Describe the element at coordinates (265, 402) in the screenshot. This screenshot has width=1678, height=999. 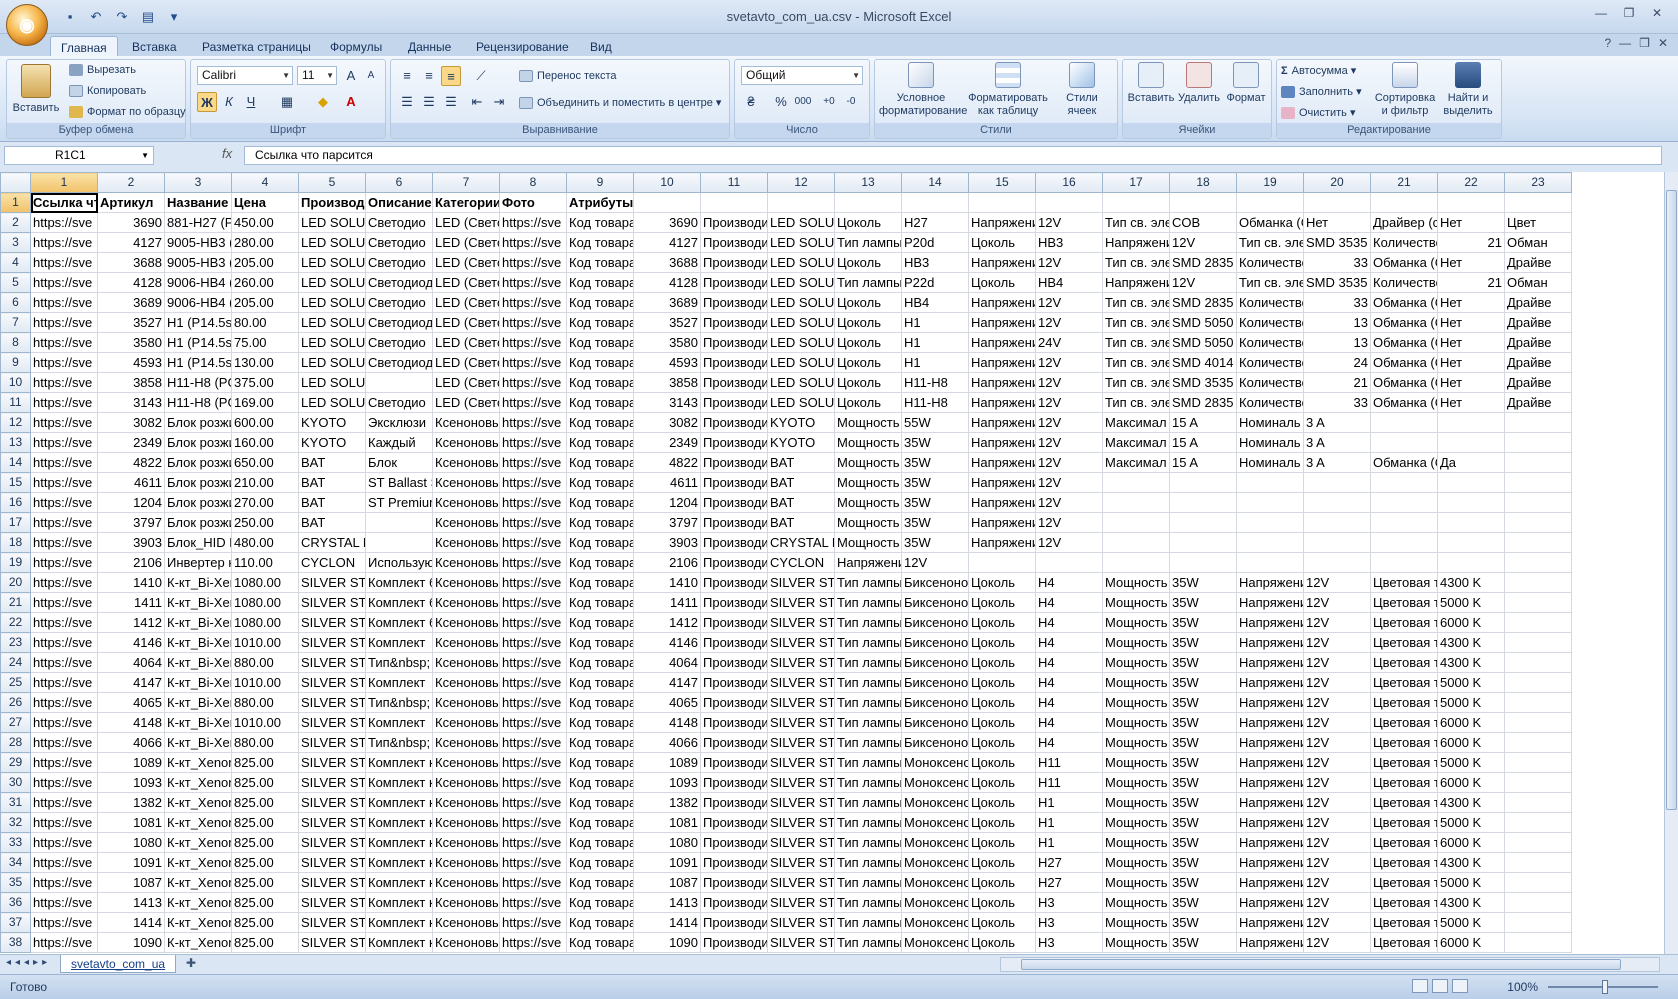
I see `cell: 169.00` at that location.